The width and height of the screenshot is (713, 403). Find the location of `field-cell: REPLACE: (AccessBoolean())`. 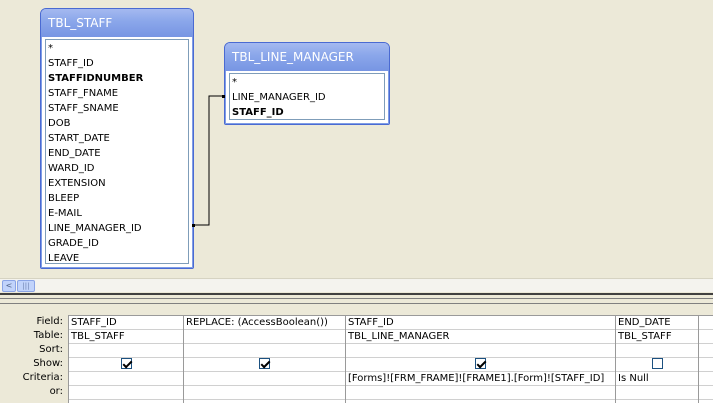

field-cell: REPLACE: (AccessBoolean()) is located at coordinates (264, 323).